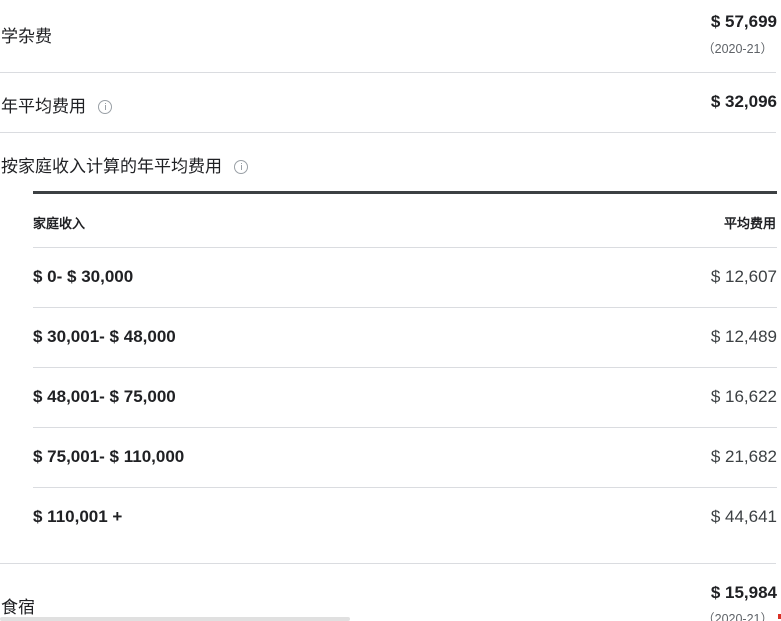  What do you see at coordinates (390, 36) in the screenshot?
I see `tuition-row: 学杂费 $ 57,699 （2020-21）` at bounding box center [390, 36].